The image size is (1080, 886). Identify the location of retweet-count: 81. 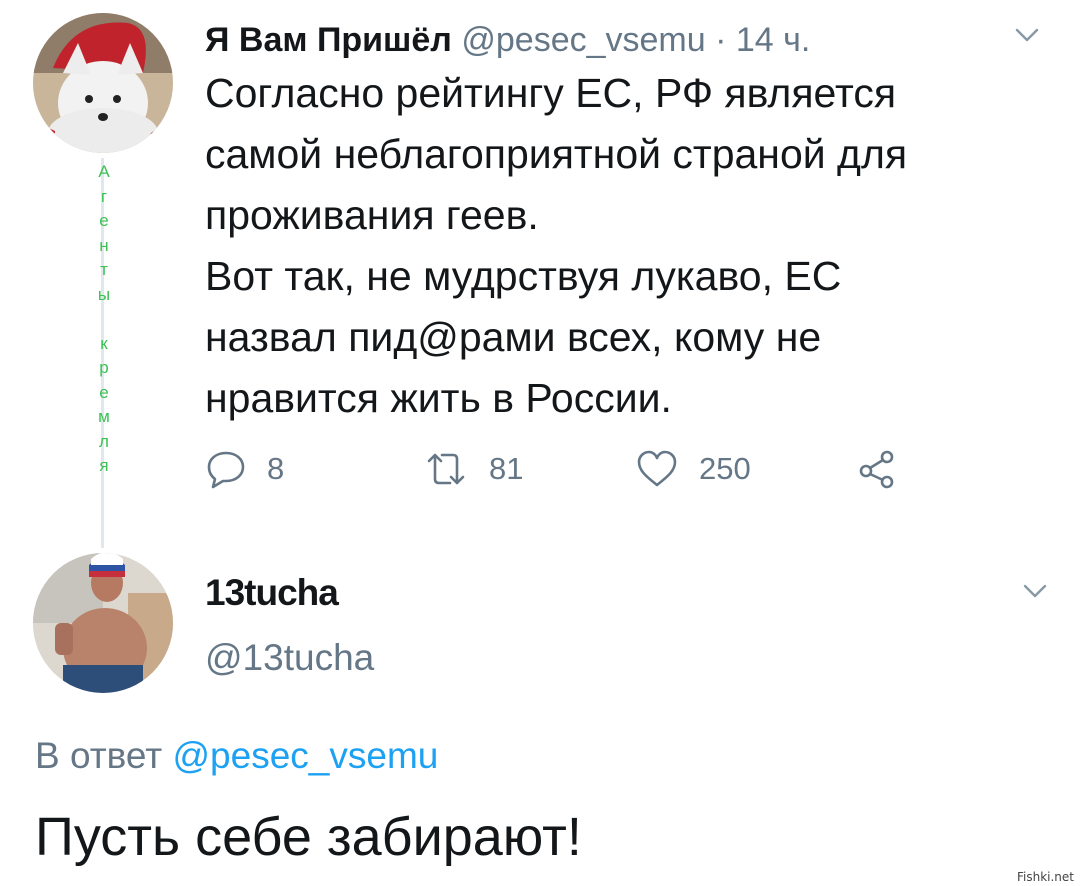
(506, 468).